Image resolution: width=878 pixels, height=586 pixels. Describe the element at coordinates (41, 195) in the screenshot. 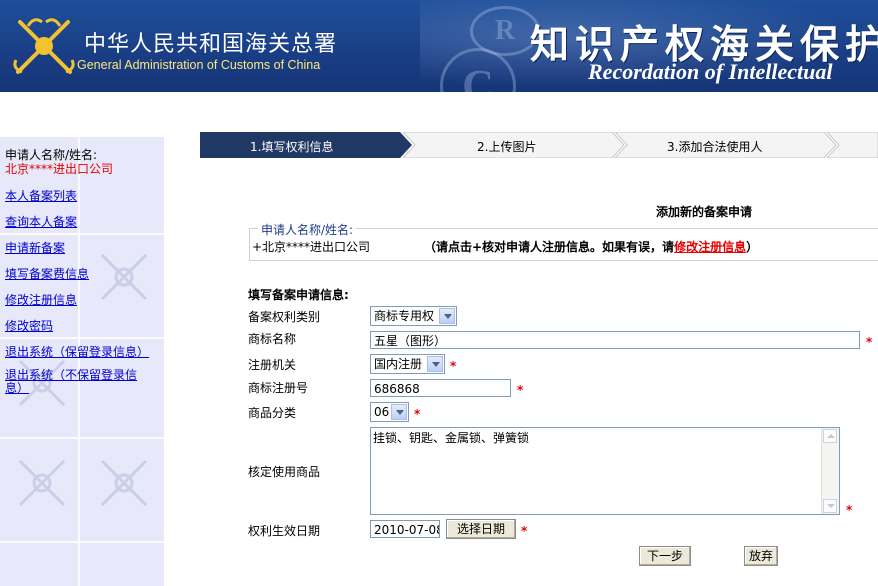

I see `sidebar-link-my-records: 本人备案列表` at that location.